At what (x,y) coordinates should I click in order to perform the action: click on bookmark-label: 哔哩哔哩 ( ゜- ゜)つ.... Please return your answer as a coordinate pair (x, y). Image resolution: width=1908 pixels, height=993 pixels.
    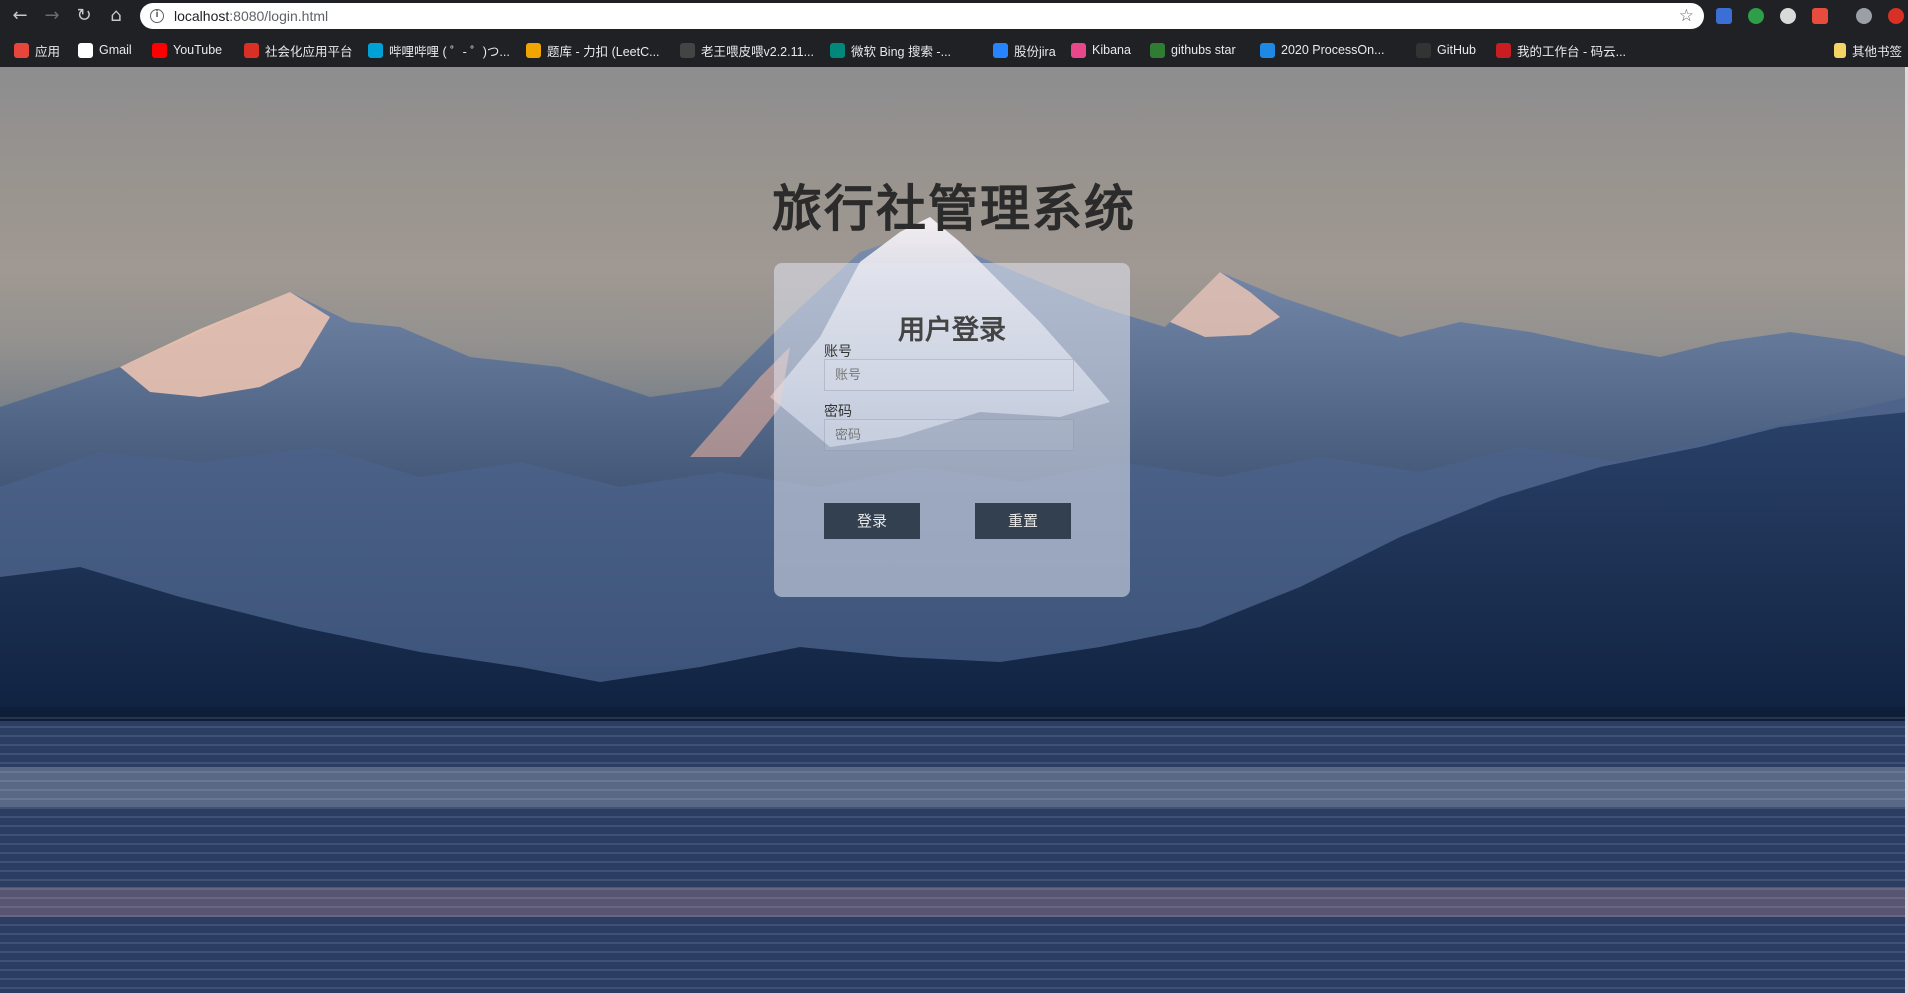
    Looking at the image, I should click on (449, 51).